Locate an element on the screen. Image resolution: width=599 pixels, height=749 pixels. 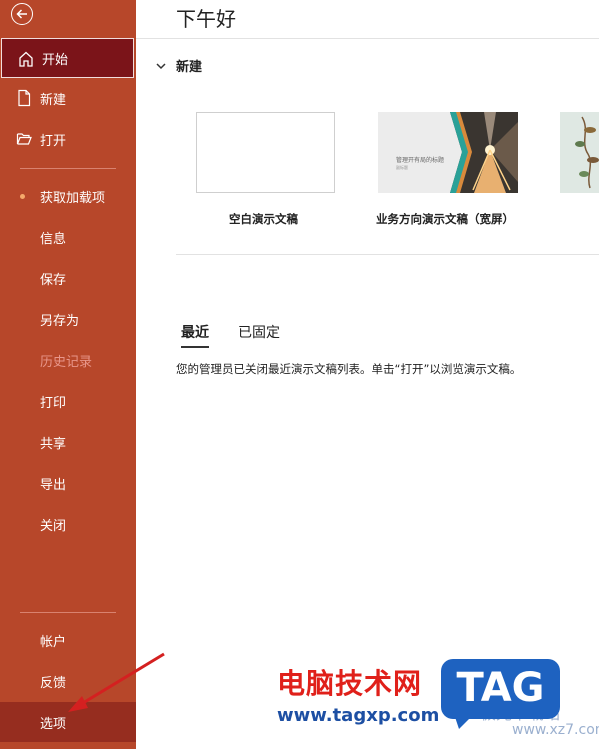
sidebar-divider is located at coordinates (68, 168).